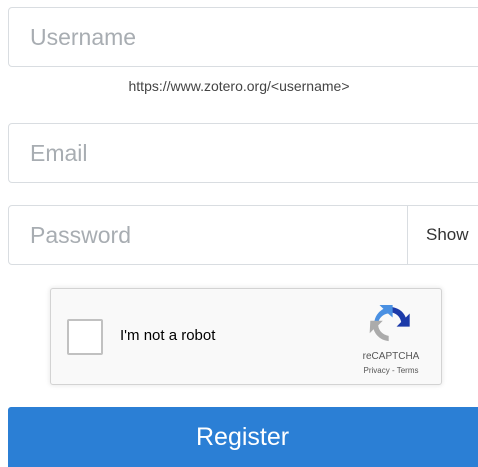 This screenshot has height=467, width=478. What do you see at coordinates (208, 235) in the screenshot?
I see `password-input` at bounding box center [208, 235].